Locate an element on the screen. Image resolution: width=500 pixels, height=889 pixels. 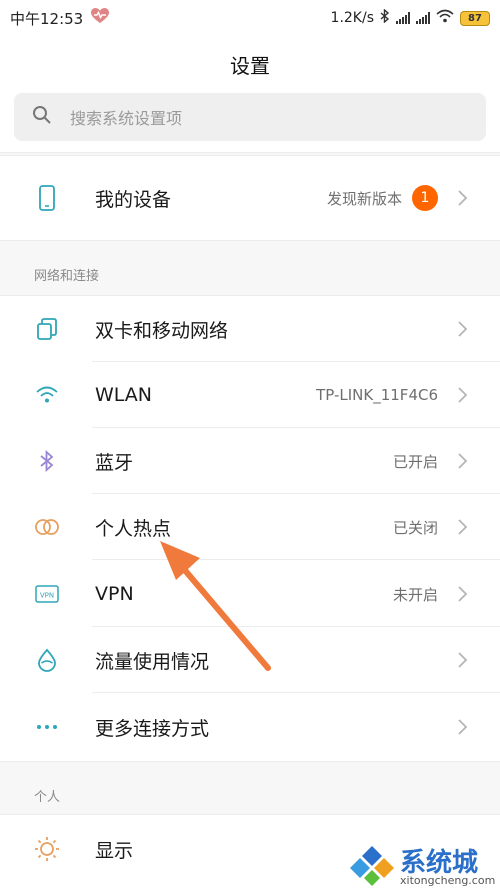
vpn-icon: VPN is located at coordinates (47, 594).